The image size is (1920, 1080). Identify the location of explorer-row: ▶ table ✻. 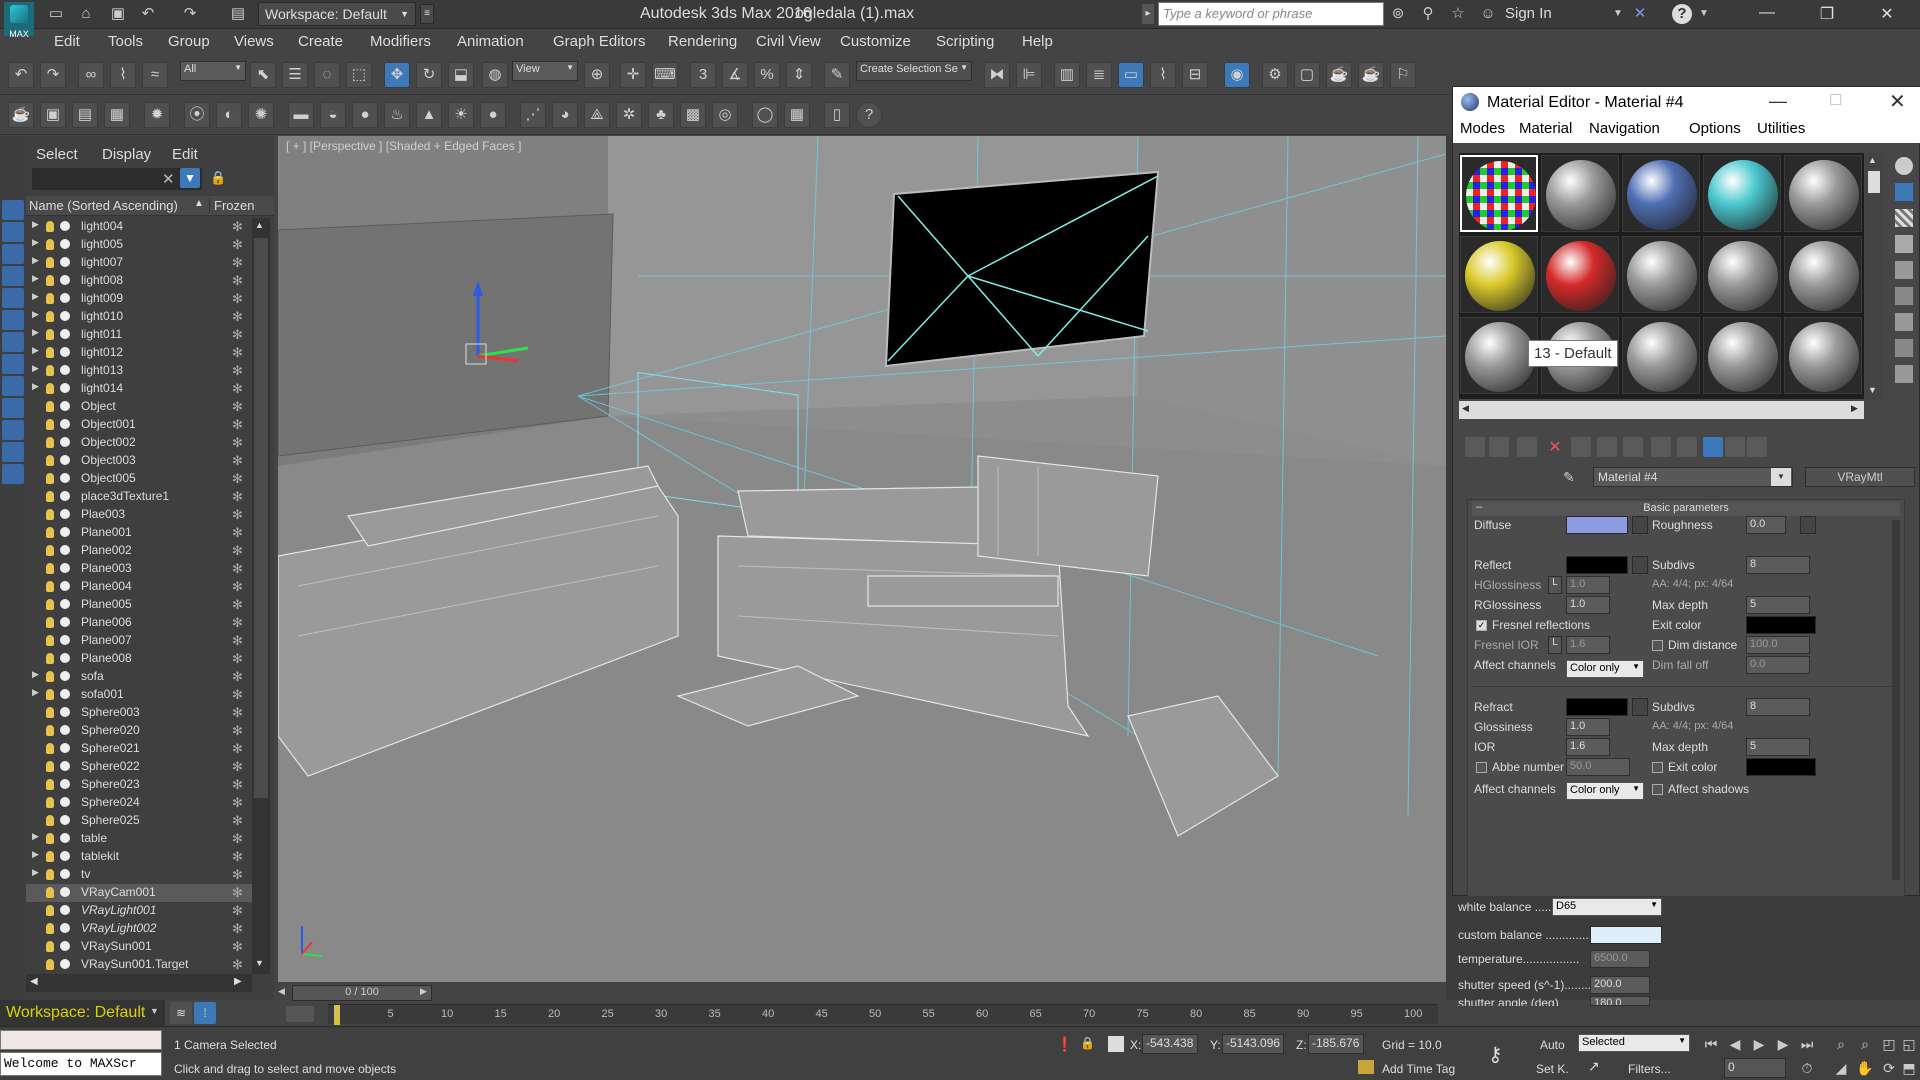
(139, 839).